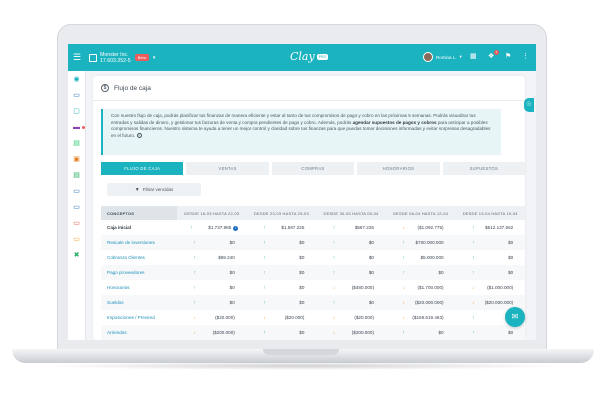 The image size is (602, 397). I want to click on concept-label: Pago proveedores, so click(139, 272).